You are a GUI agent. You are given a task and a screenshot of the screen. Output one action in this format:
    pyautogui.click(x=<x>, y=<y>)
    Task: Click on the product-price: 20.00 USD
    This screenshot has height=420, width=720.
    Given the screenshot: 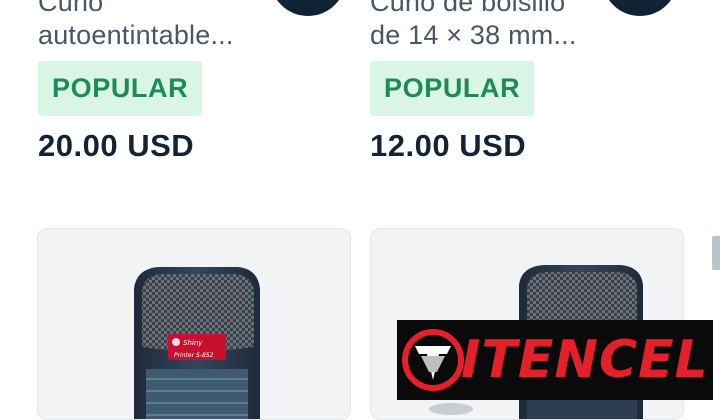 What is the action you would take?
    pyautogui.click(x=116, y=145)
    